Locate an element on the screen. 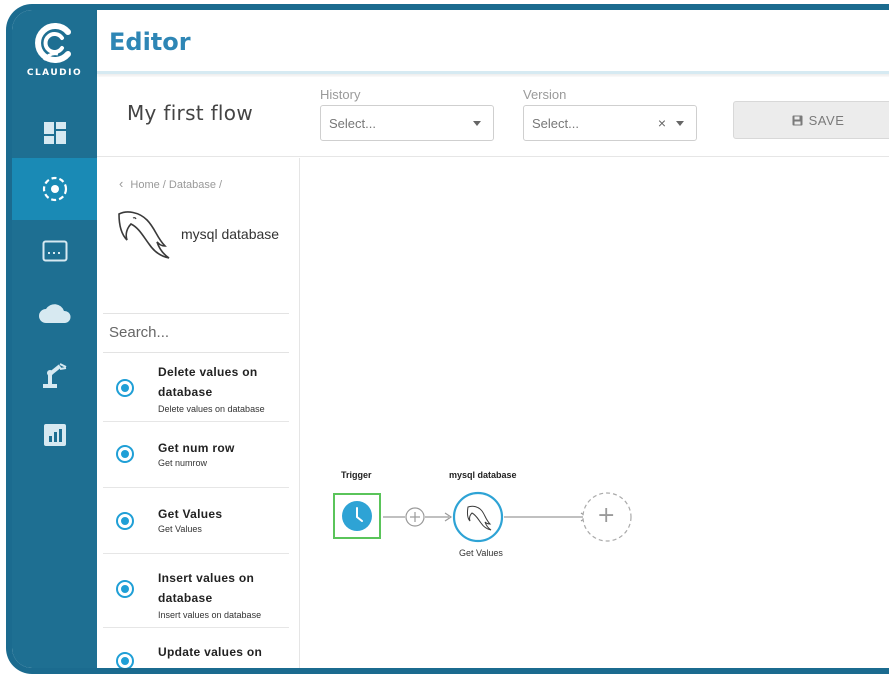 Image resolution: width=889 pixels, height=675 pixels. brand-logo: CLAUDIO is located at coordinates (54, 56).